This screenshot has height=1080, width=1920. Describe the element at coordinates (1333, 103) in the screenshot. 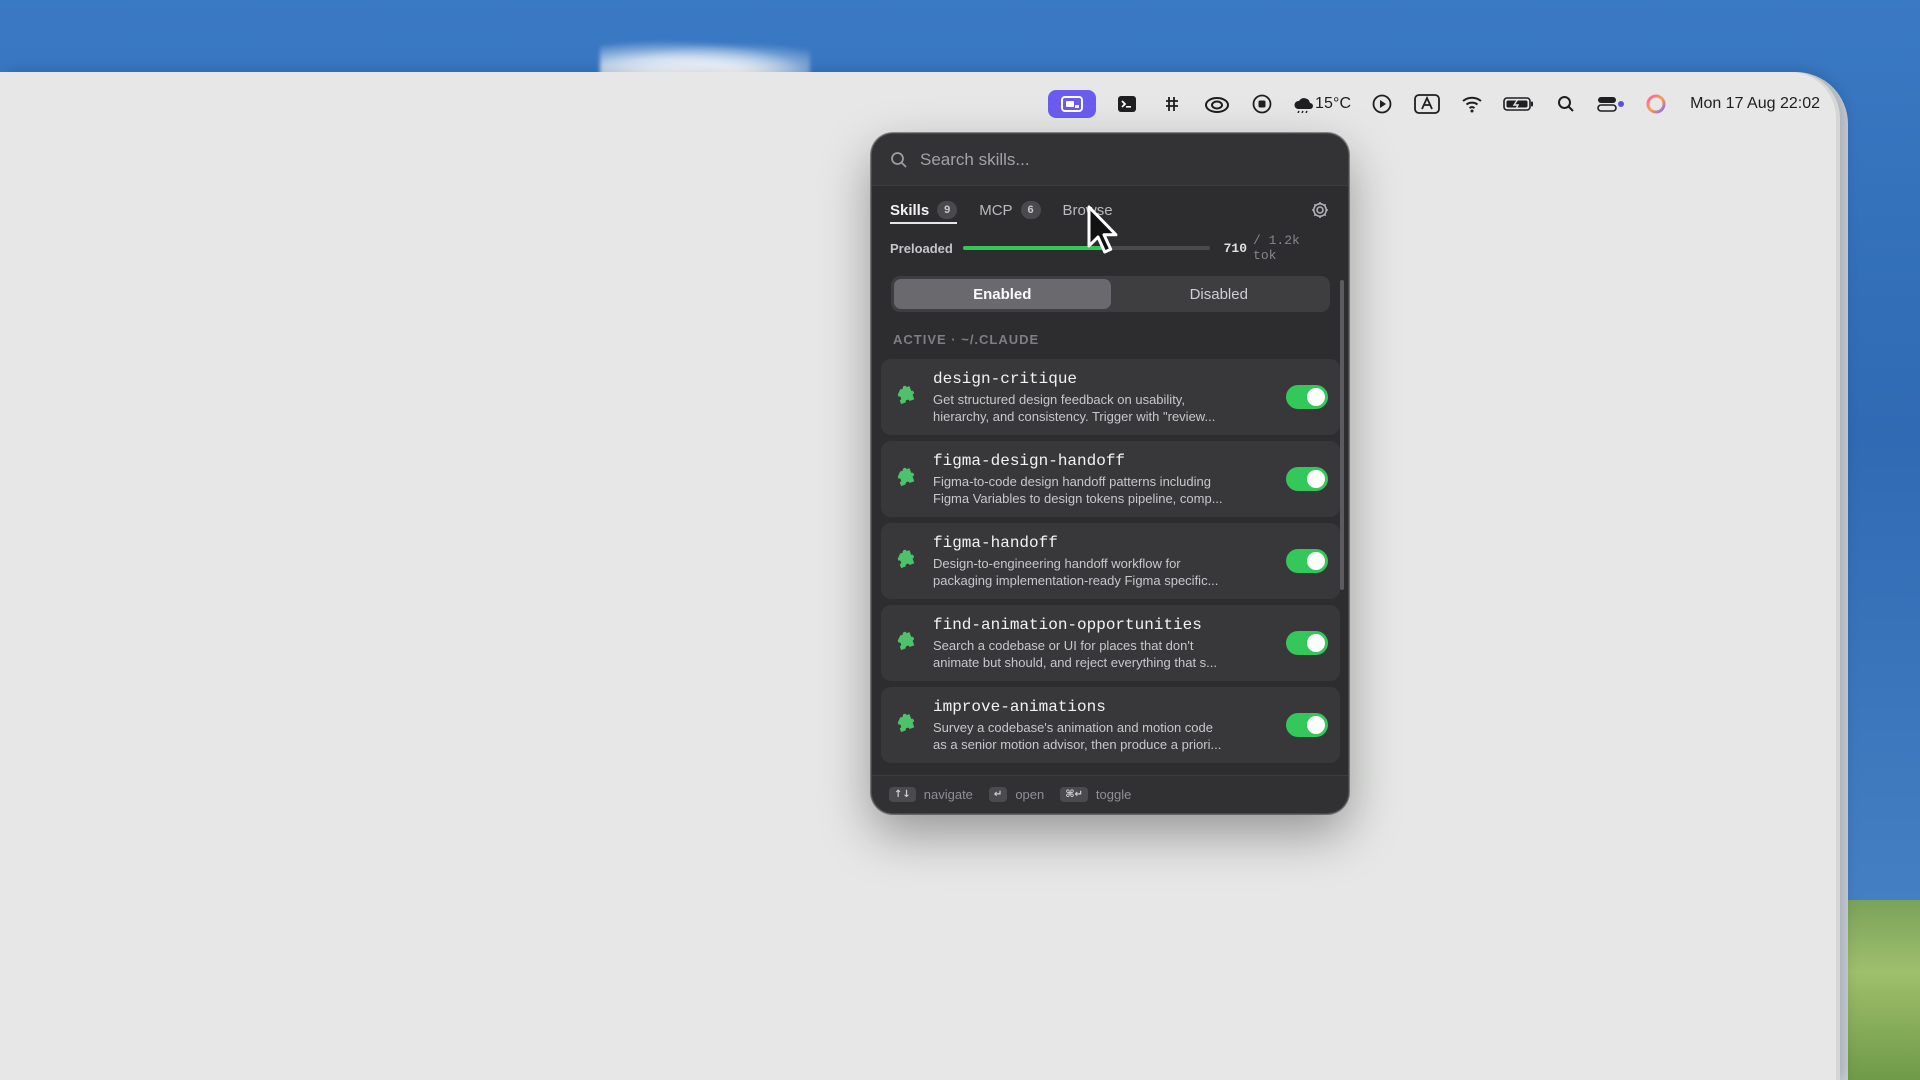

I see `weather-temperature: 15°C` at that location.